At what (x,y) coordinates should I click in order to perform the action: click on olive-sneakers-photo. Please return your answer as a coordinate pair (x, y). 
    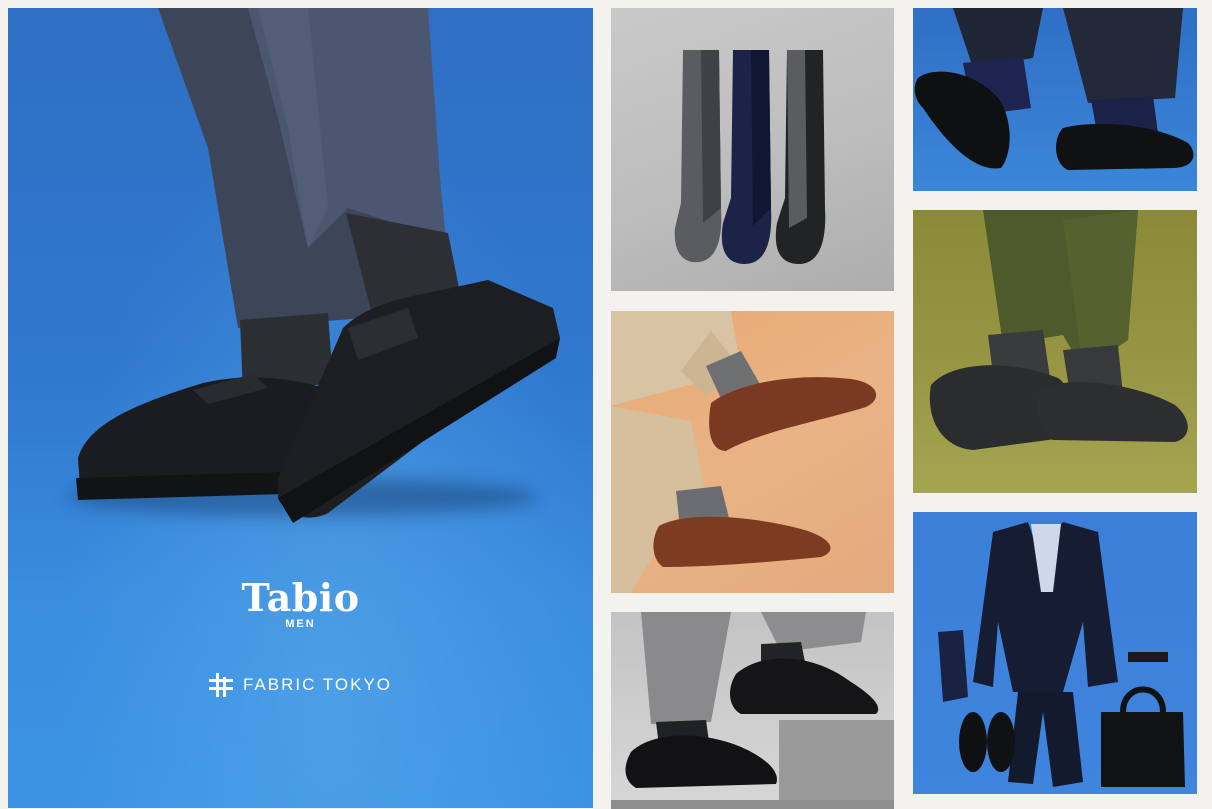
    Looking at the image, I should click on (1055, 351).